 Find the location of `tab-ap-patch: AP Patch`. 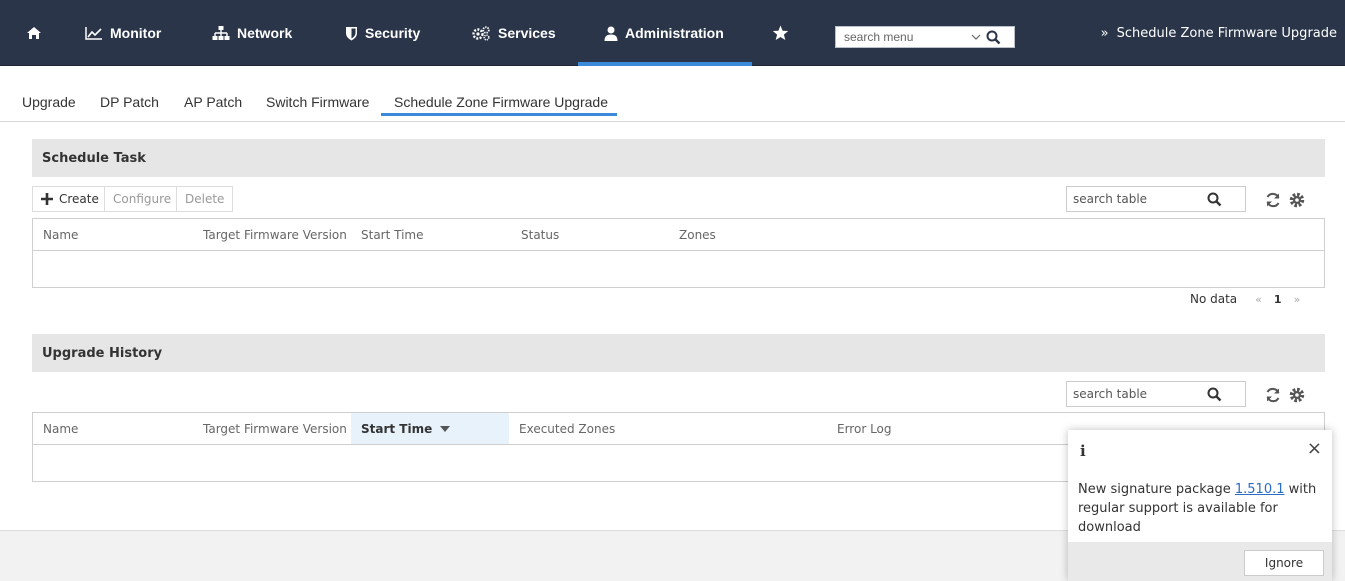

tab-ap-patch: AP Patch is located at coordinates (213, 102).